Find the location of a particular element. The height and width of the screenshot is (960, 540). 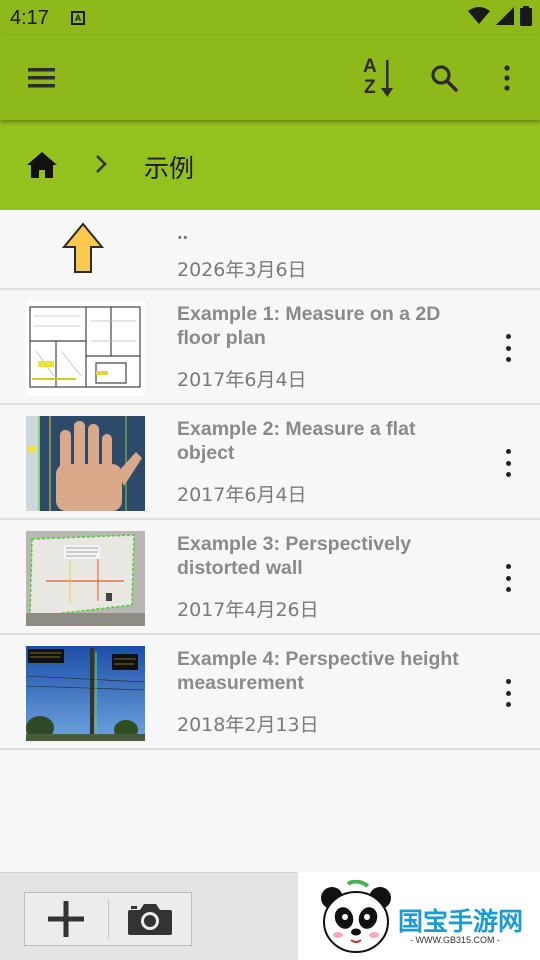

sort-letter-z: Z is located at coordinates (370, 87).